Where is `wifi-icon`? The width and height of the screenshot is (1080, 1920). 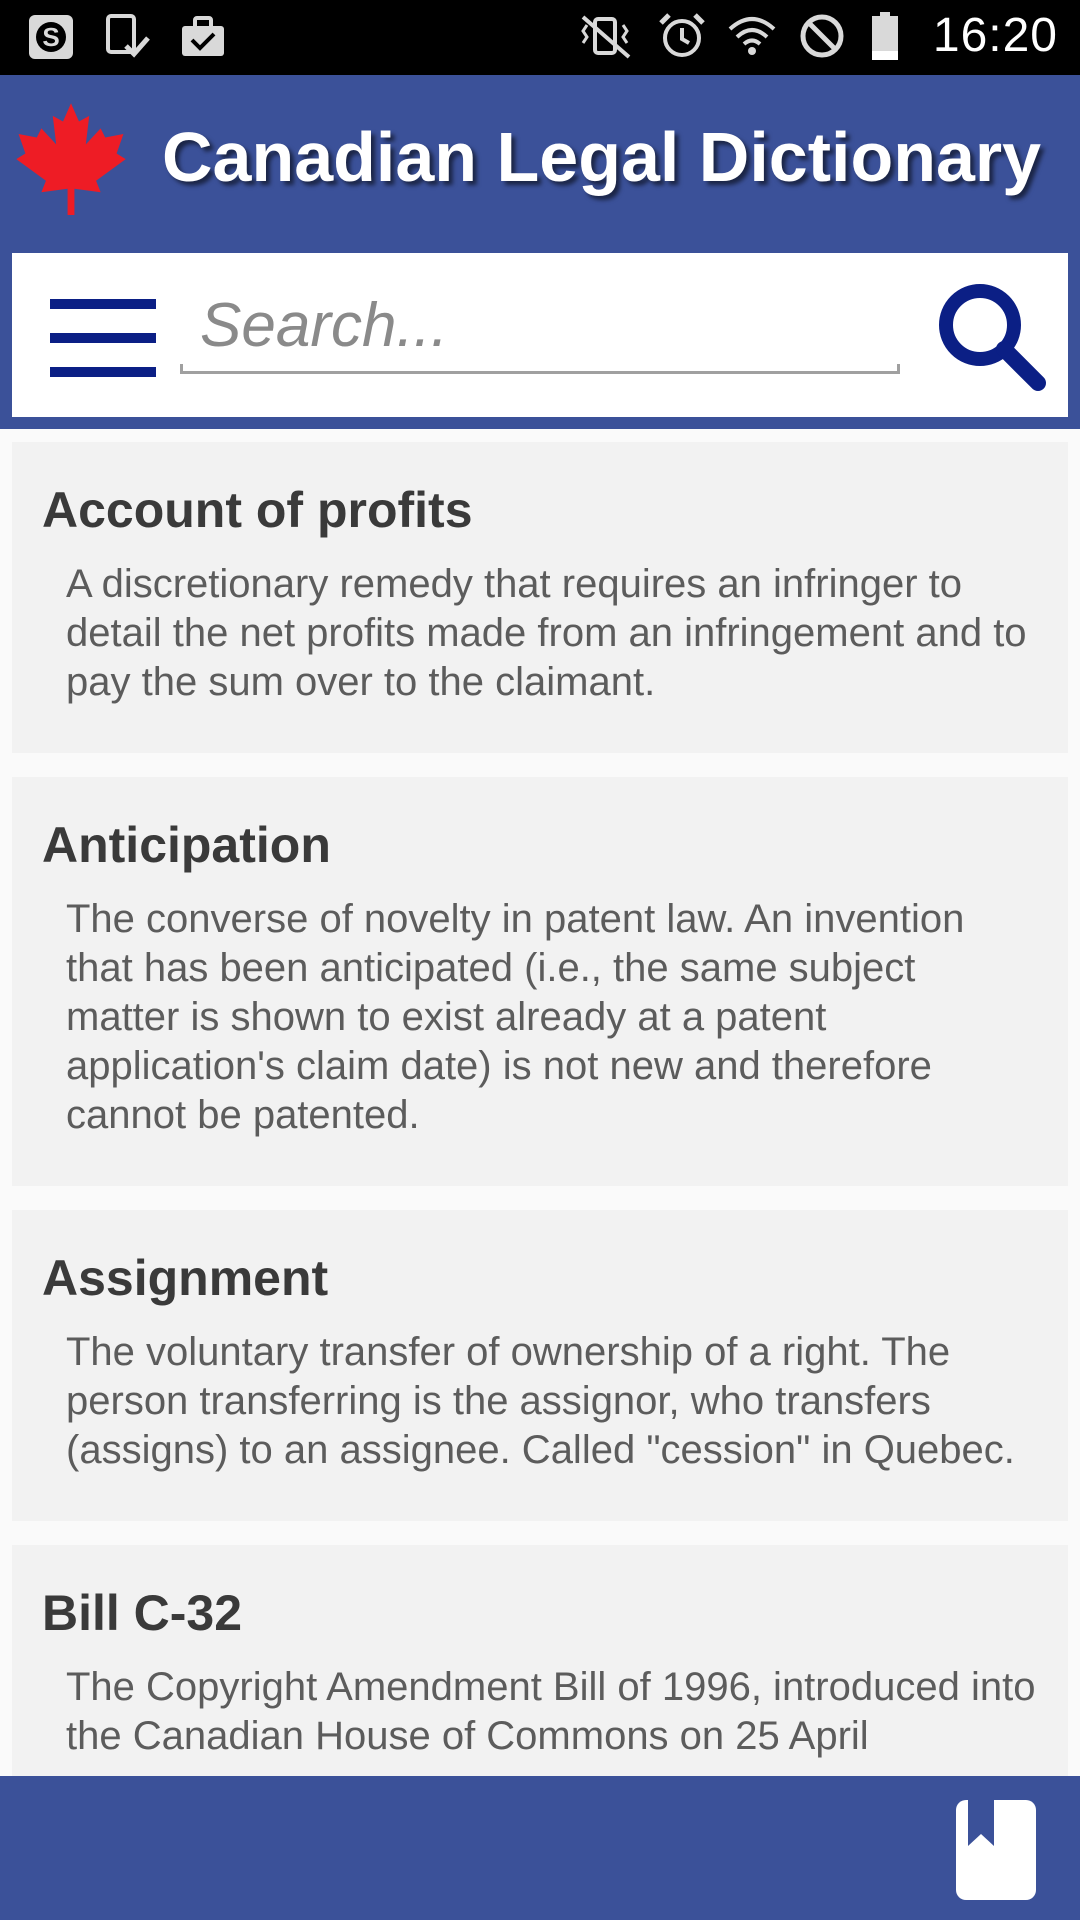 wifi-icon is located at coordinates (752, 35).